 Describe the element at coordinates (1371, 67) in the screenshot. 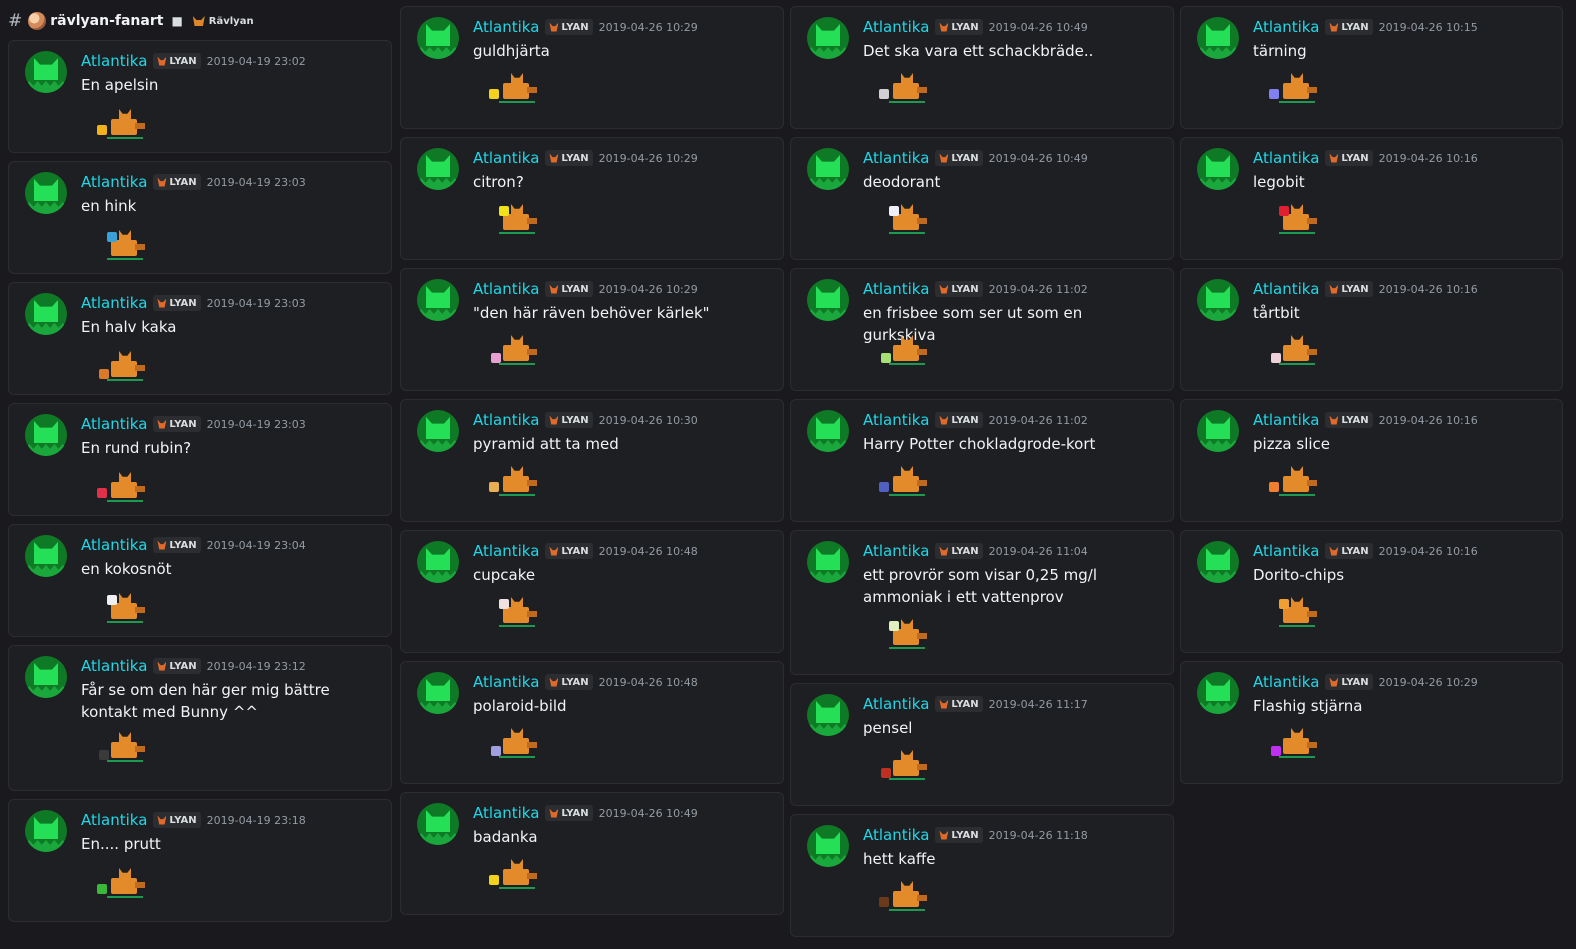

I see `message-card: Atlantika LYAN 2019-04-26 10:15 tärning` at that location.